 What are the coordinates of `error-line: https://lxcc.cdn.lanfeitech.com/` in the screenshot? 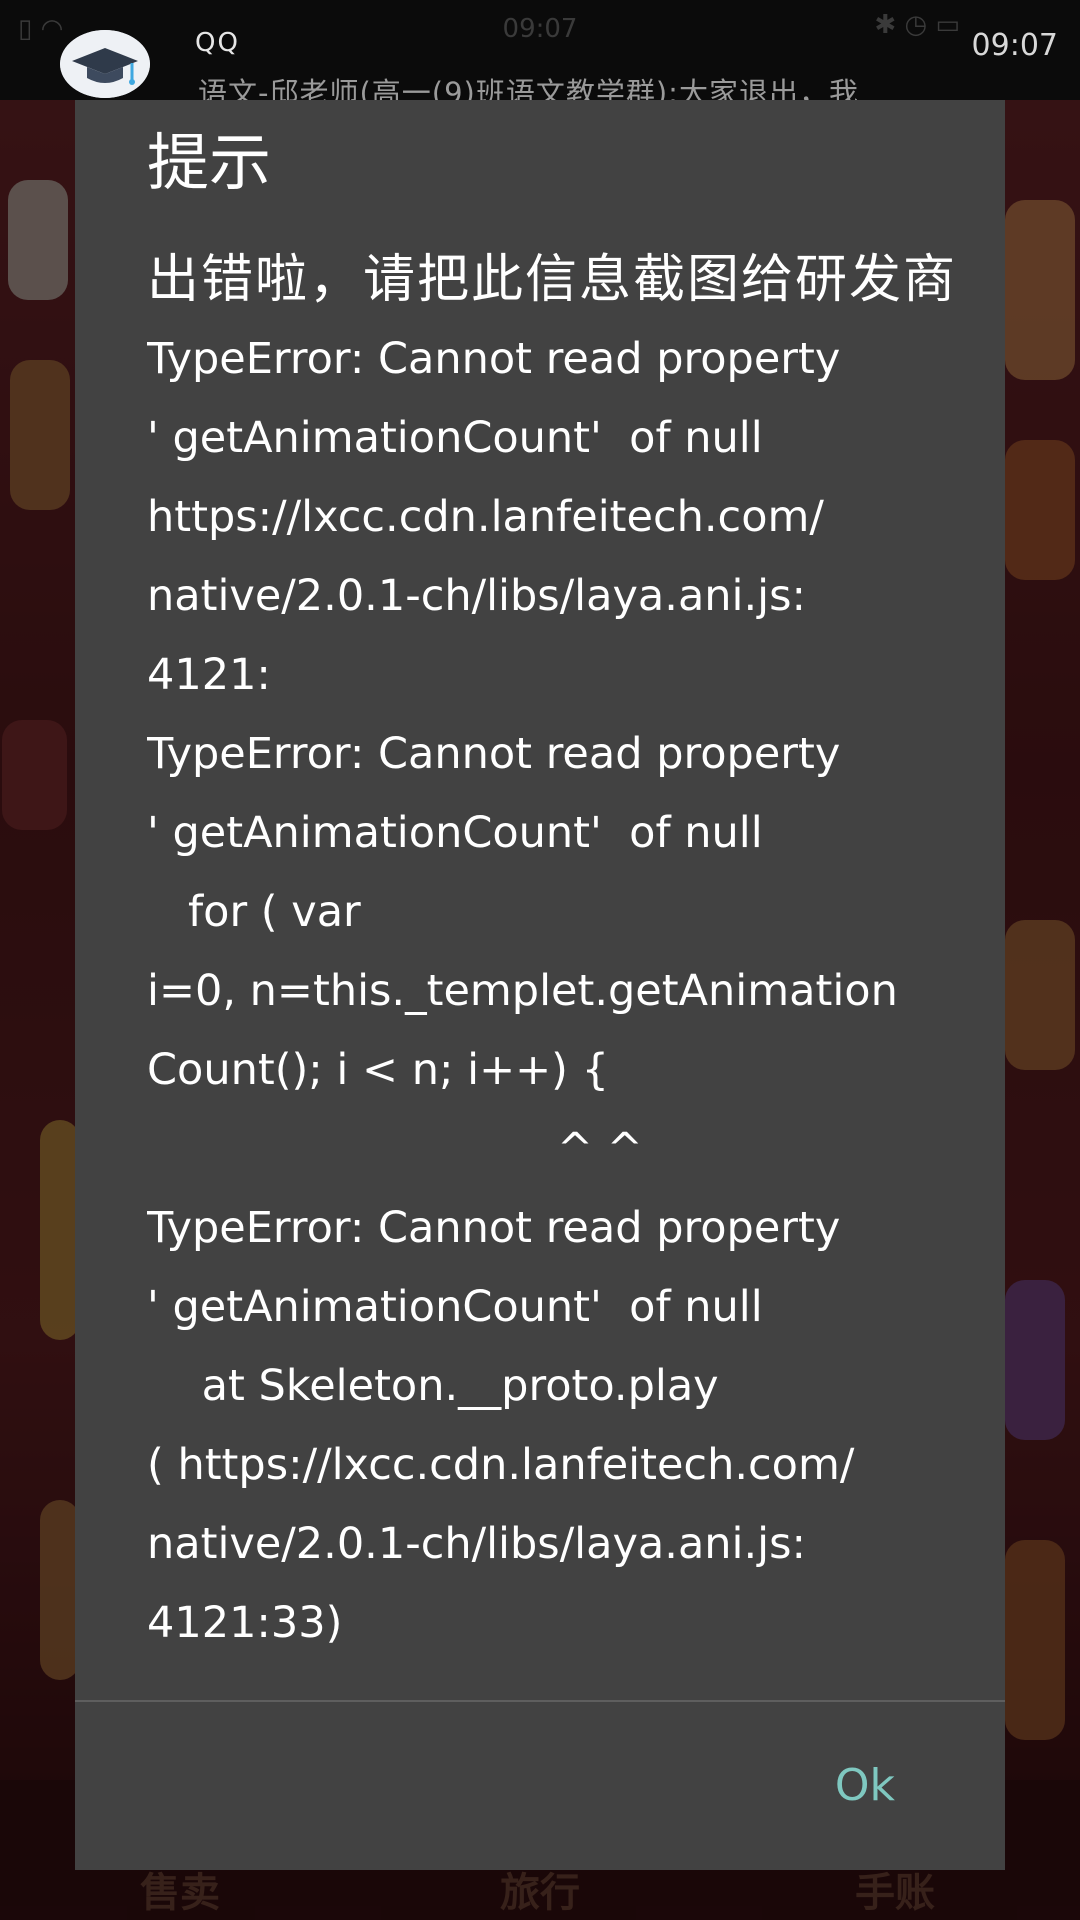 It's located at (485, 517).